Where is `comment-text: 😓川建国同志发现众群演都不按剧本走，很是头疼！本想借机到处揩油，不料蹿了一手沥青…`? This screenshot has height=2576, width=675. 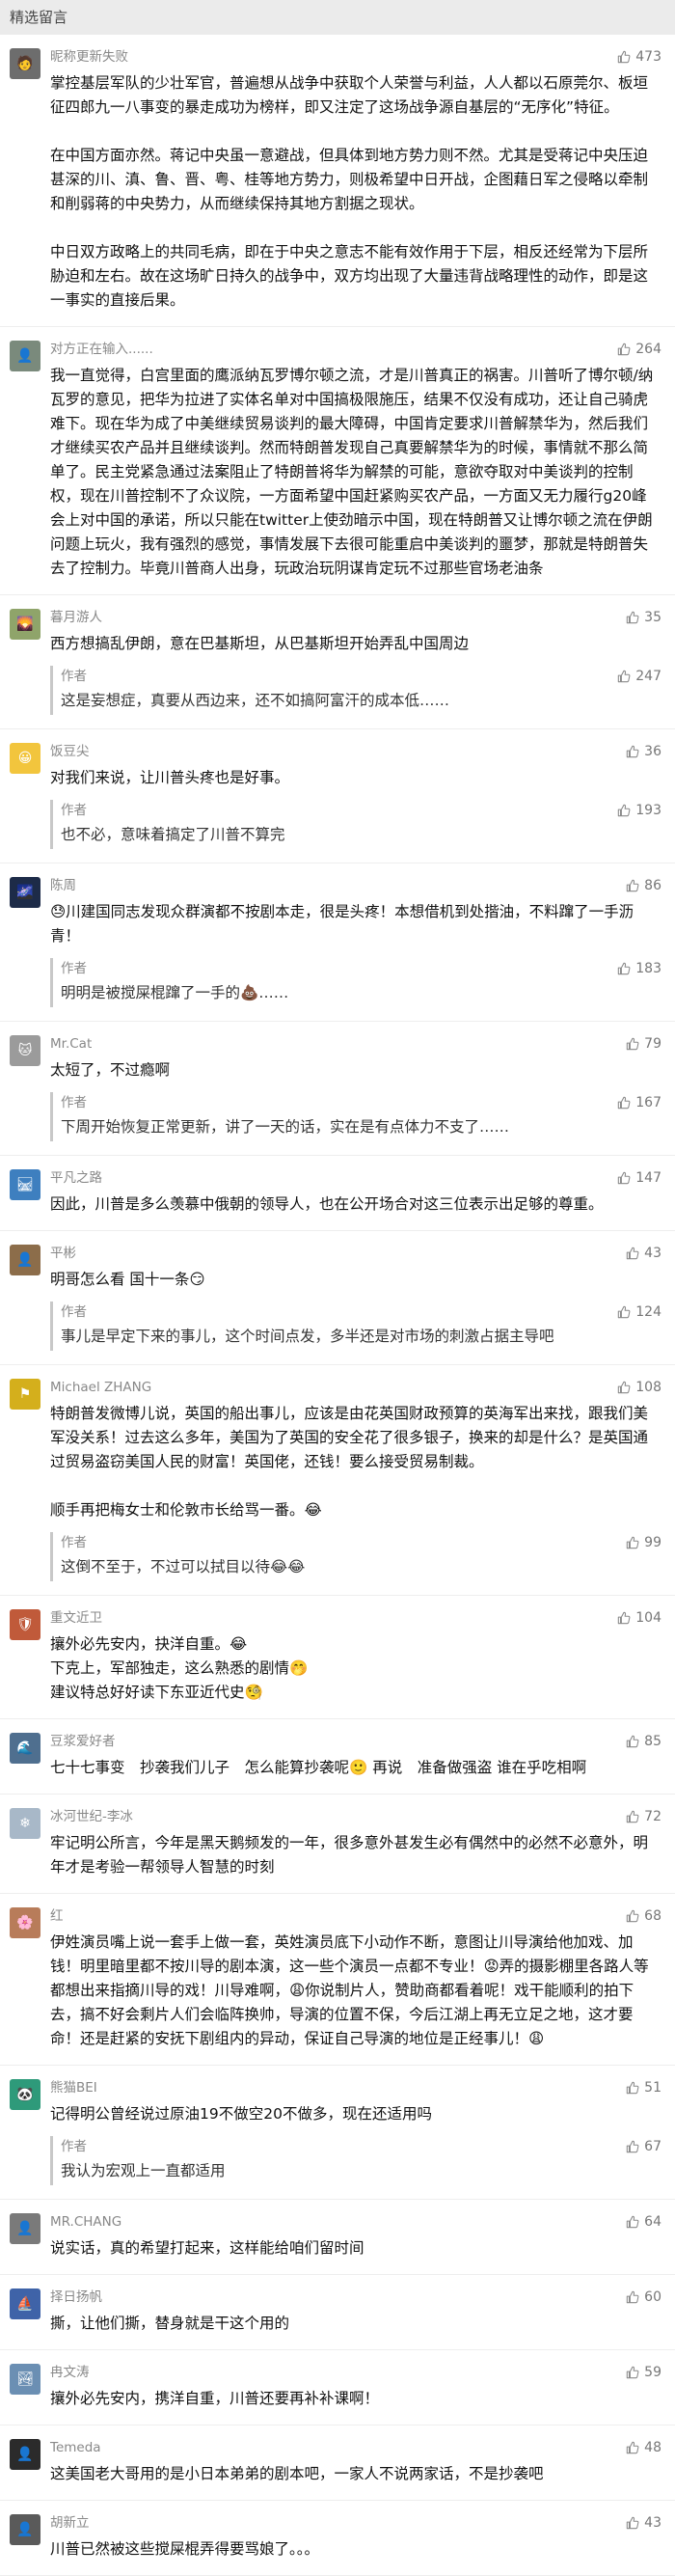 comment-text: 😓川建国同志发现众群演都不按剧本走，很是头疼！本想借机到处揩油，不料蹿了一手沥青… is located at coordinates (342, 924).